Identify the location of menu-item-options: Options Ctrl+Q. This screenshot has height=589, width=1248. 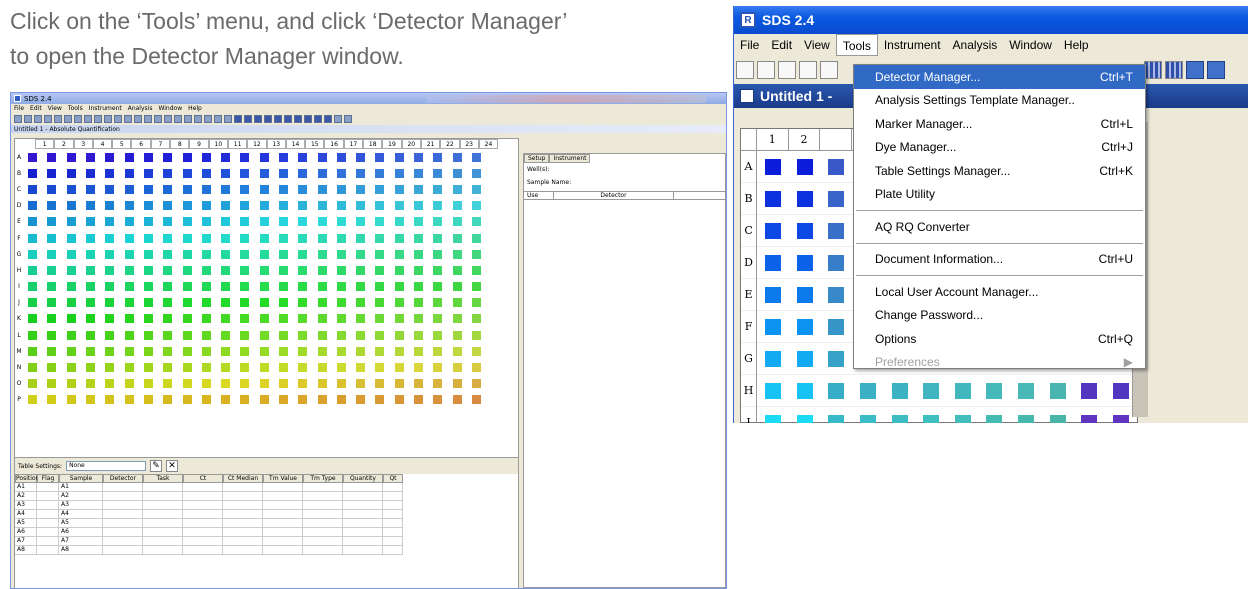
(999, 339).